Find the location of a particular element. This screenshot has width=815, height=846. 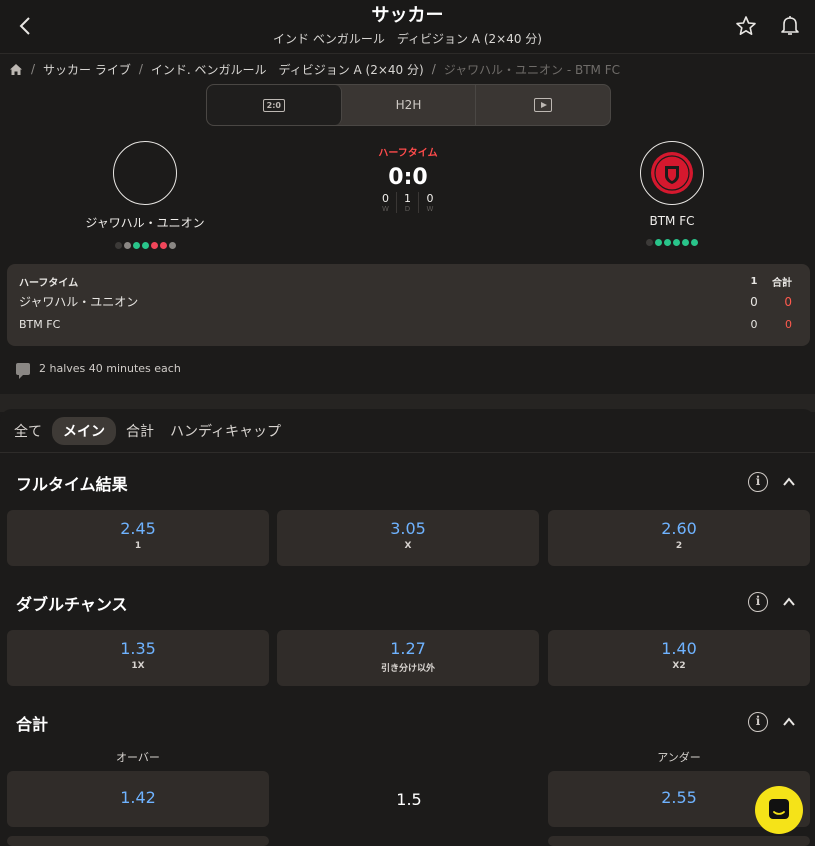

col-total: 合計 is located at coordinates (782, 283).